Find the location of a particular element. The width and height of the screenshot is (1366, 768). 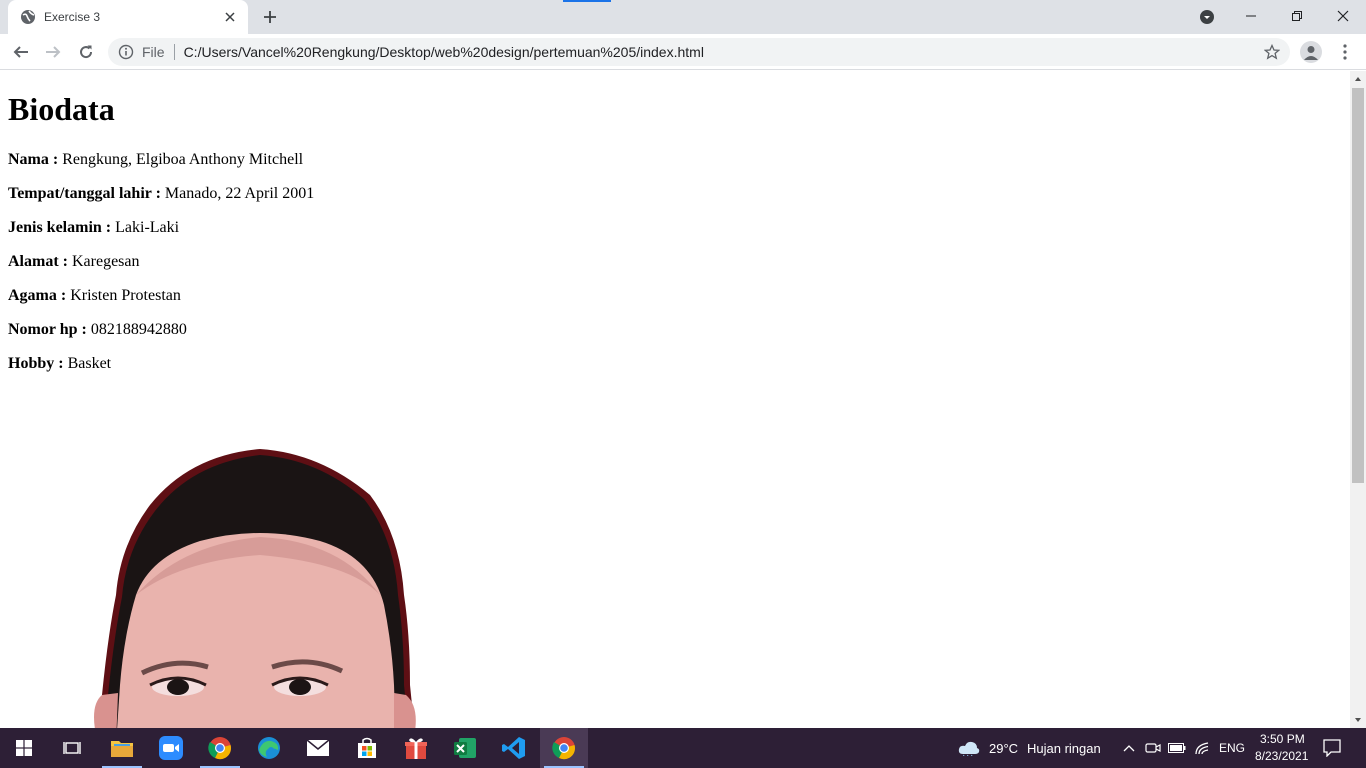

field-row: Agama : Kristen Protestan is located at coordinates (94, 296).